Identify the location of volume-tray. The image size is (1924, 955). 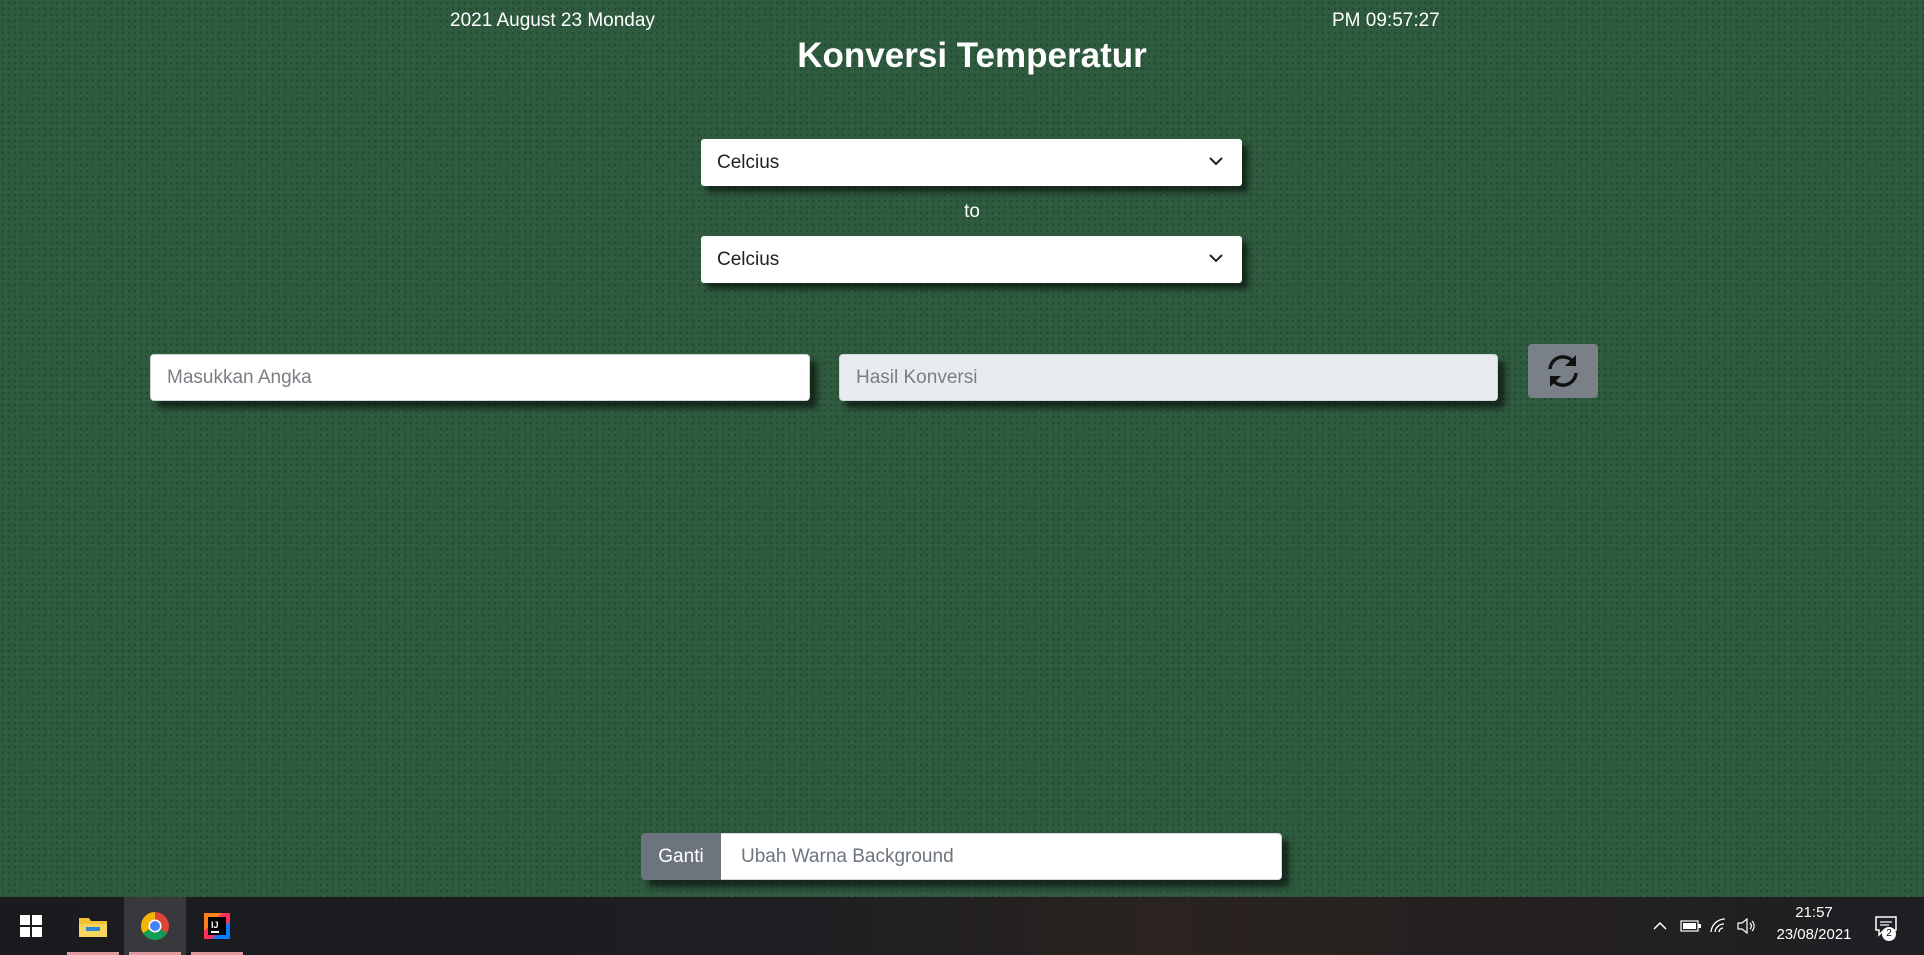
(1747, 926).